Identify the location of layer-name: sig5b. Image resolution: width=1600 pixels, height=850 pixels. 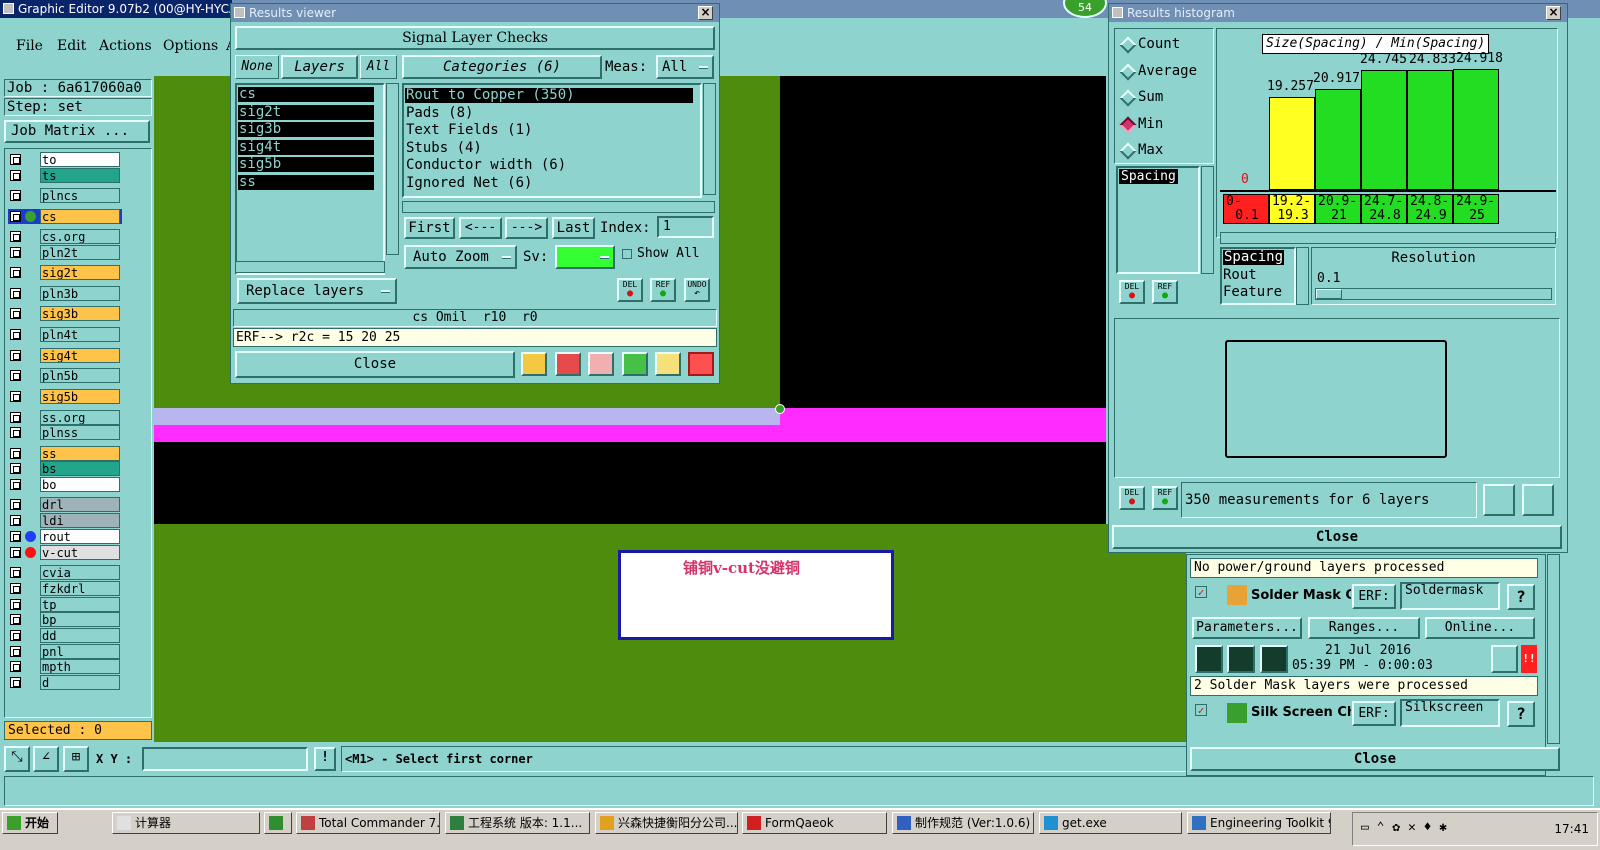
(80, 396).